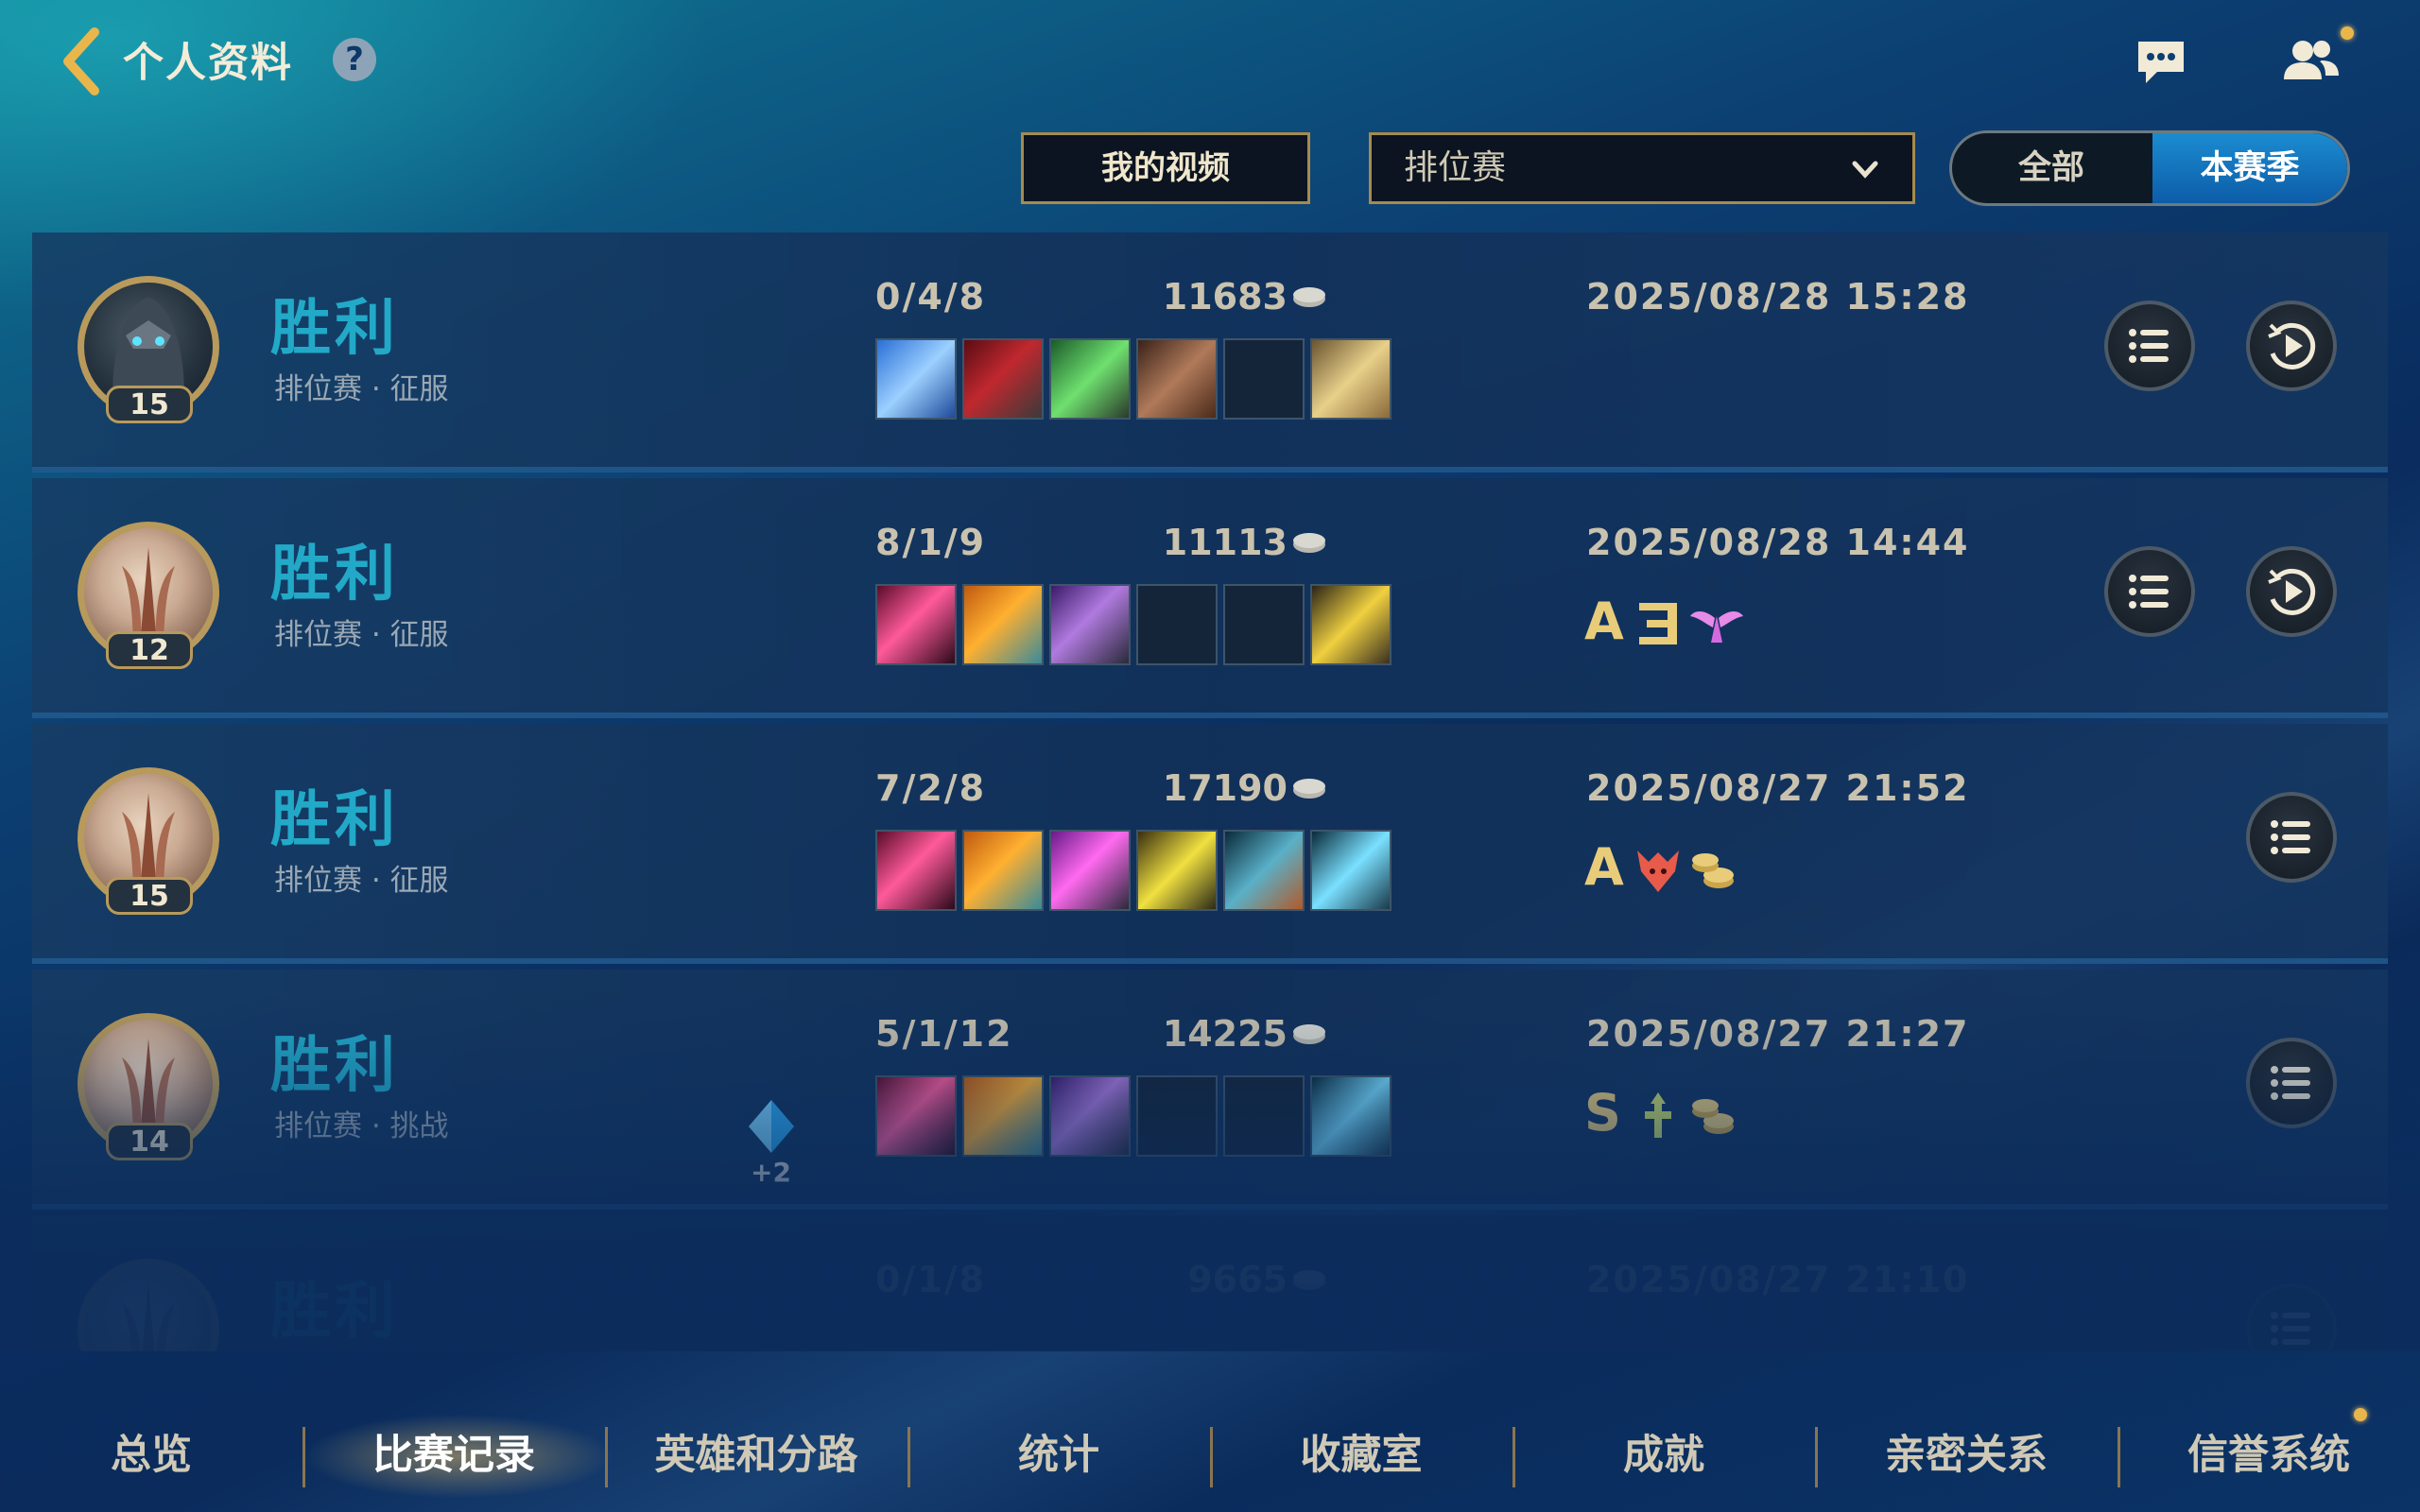  I want to click on tab-champions-lanes: 英雄和分路, so click(756, 1455).